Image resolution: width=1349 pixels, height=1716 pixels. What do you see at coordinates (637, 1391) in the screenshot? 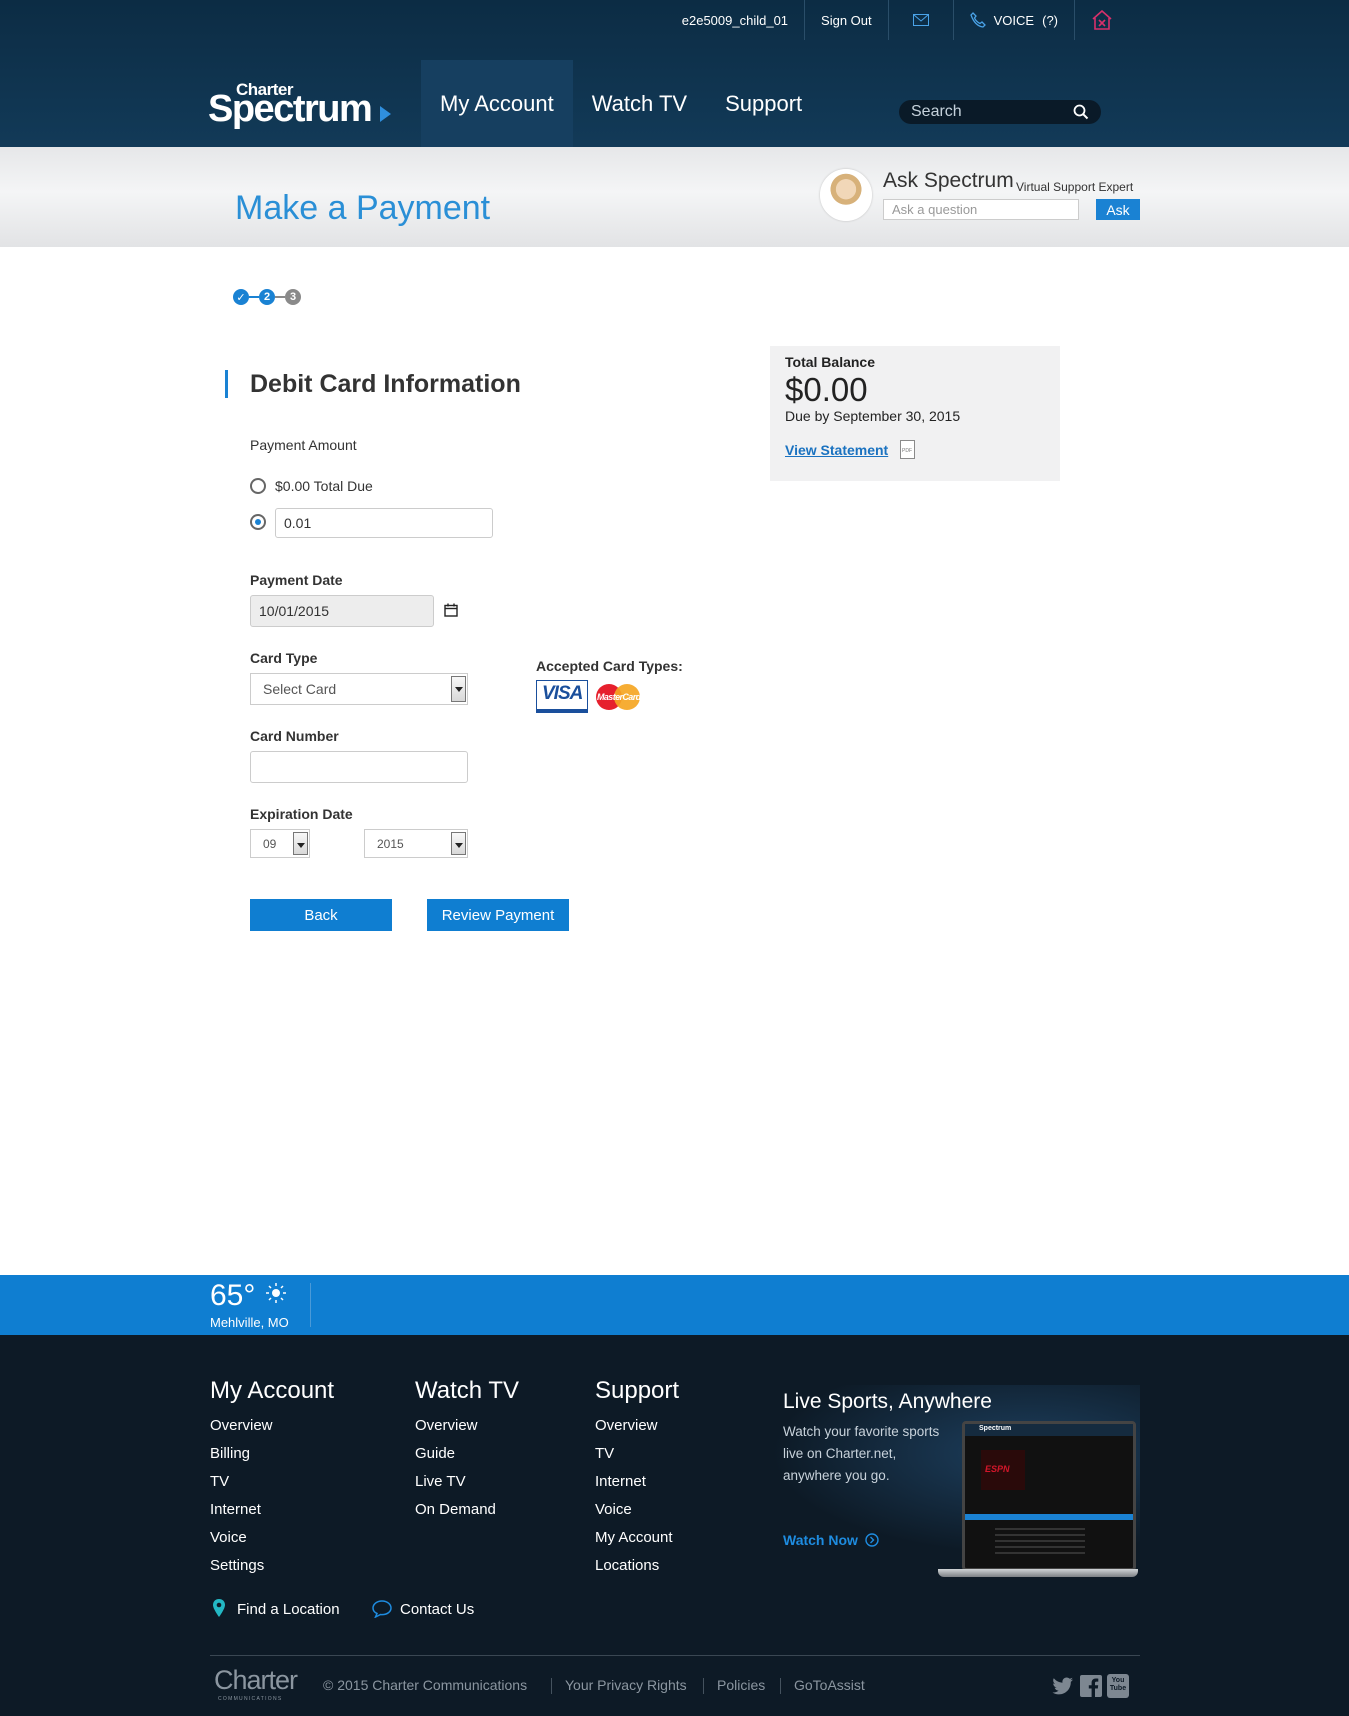
I see `footer-support-title: Support` at bounding box center [637, 1391].